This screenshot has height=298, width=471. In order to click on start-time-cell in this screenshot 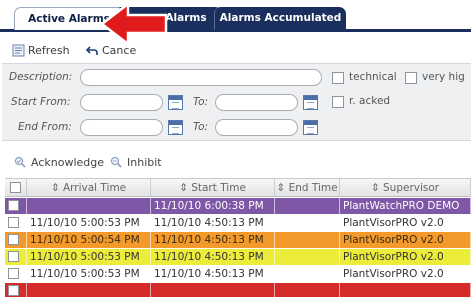, I will do `click(213, 290)`.